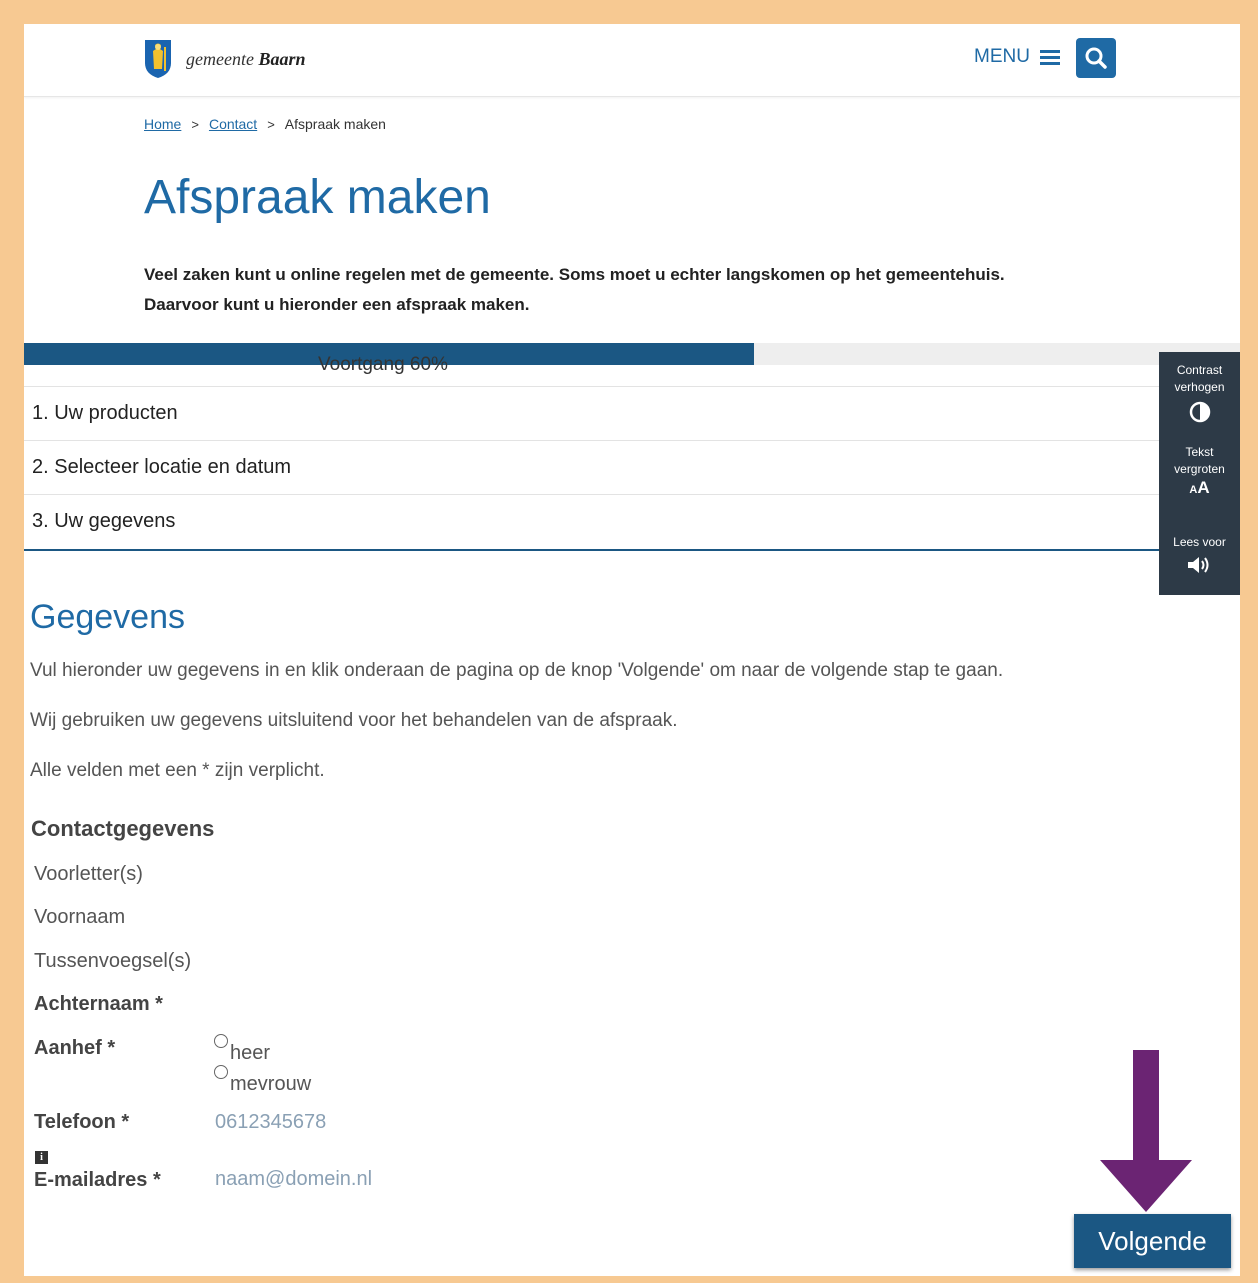 The width and height of the screenshot is (1258, 1283). What do you see at coordinates (75, 1048) in the screenshot?
I see `salutation-label: Aanhef *` at bounding box center [75, 1048].